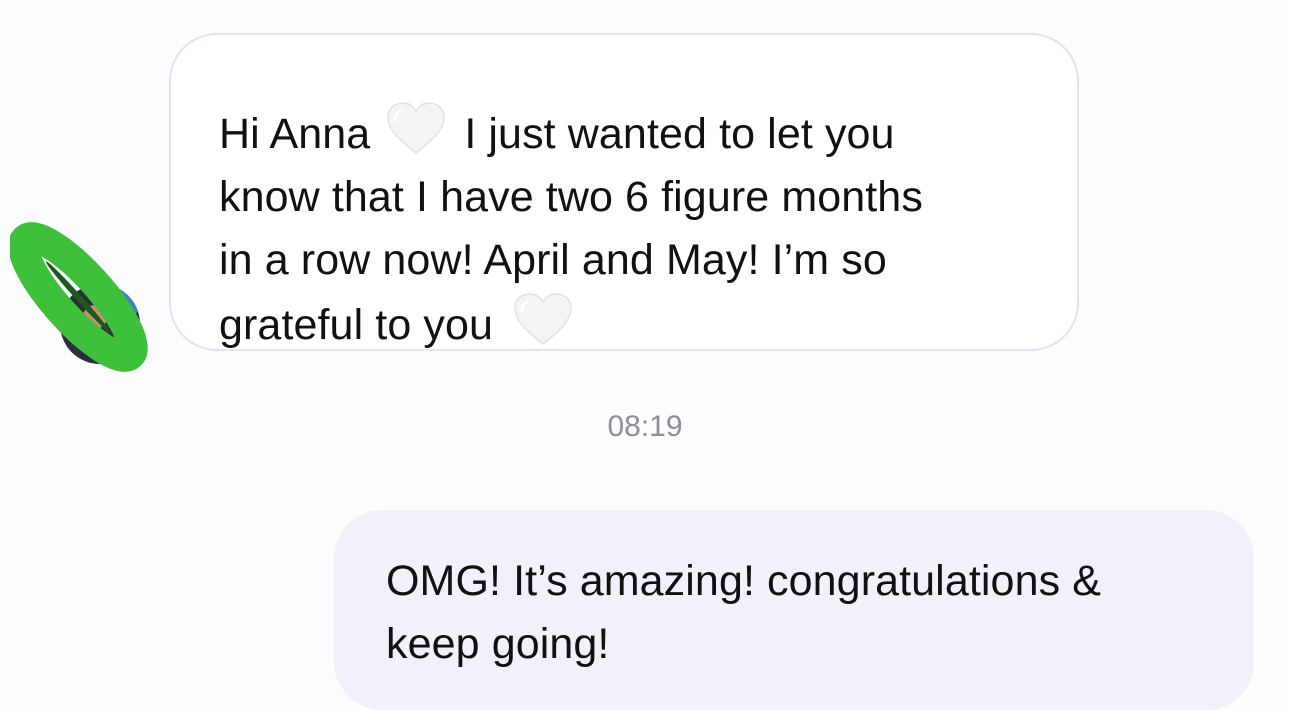  What do you see at coordinates (624, 324) in the screenshot?
I see `message-line: grateful to you` at bounding box center [624, 324].